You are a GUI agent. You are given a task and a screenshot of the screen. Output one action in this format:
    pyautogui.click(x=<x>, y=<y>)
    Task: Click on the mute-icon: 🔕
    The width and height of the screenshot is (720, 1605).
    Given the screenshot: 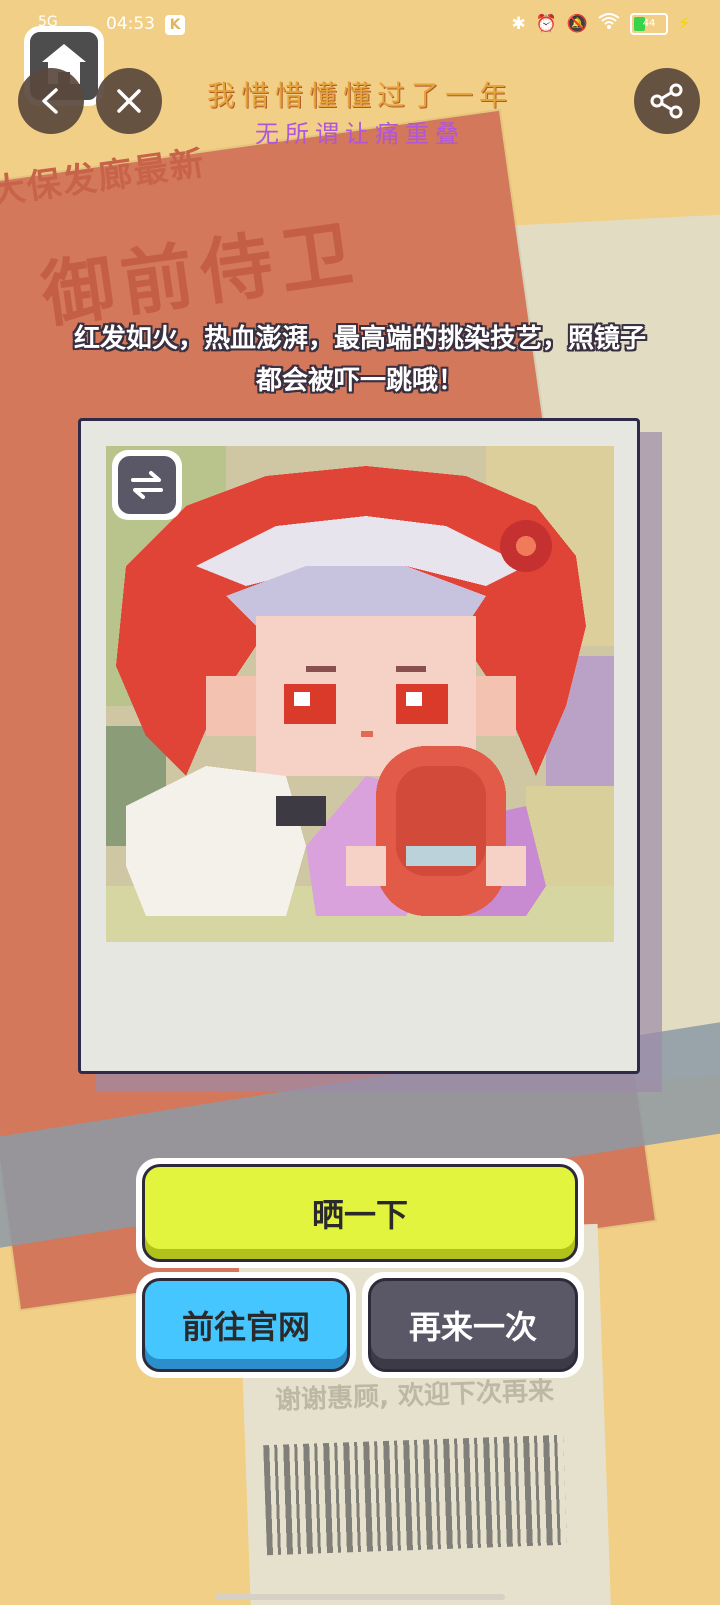 What is the action you would take?
    pyautogui.click(x=577, y=23)
    